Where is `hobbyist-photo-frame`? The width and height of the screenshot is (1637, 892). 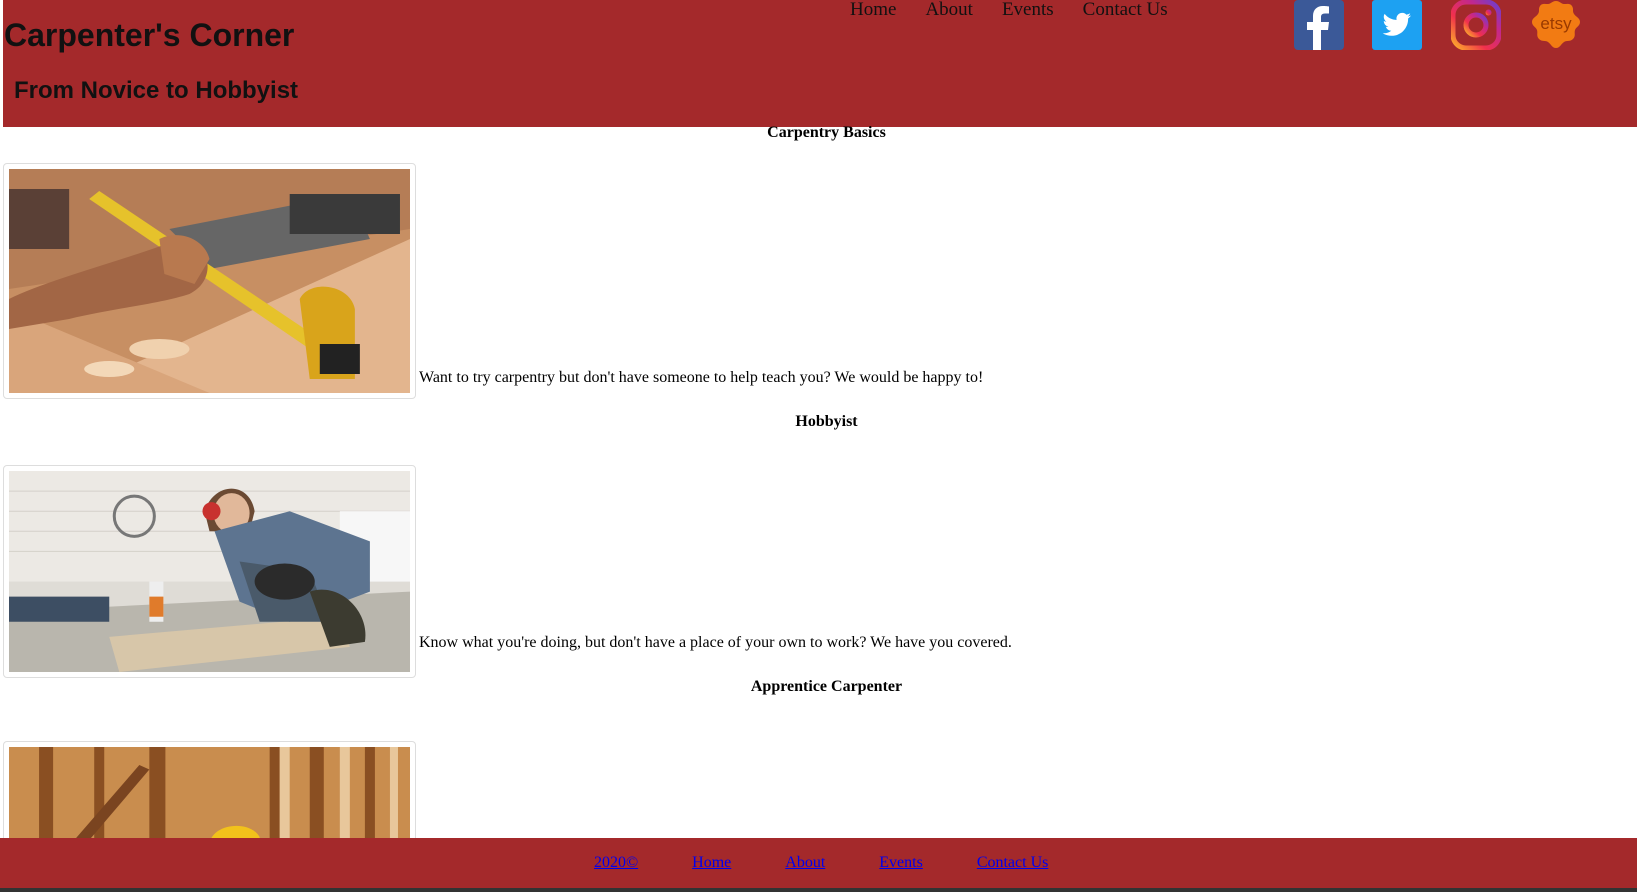
hobbyist-photo-frame is located at coordinates (209, 571).